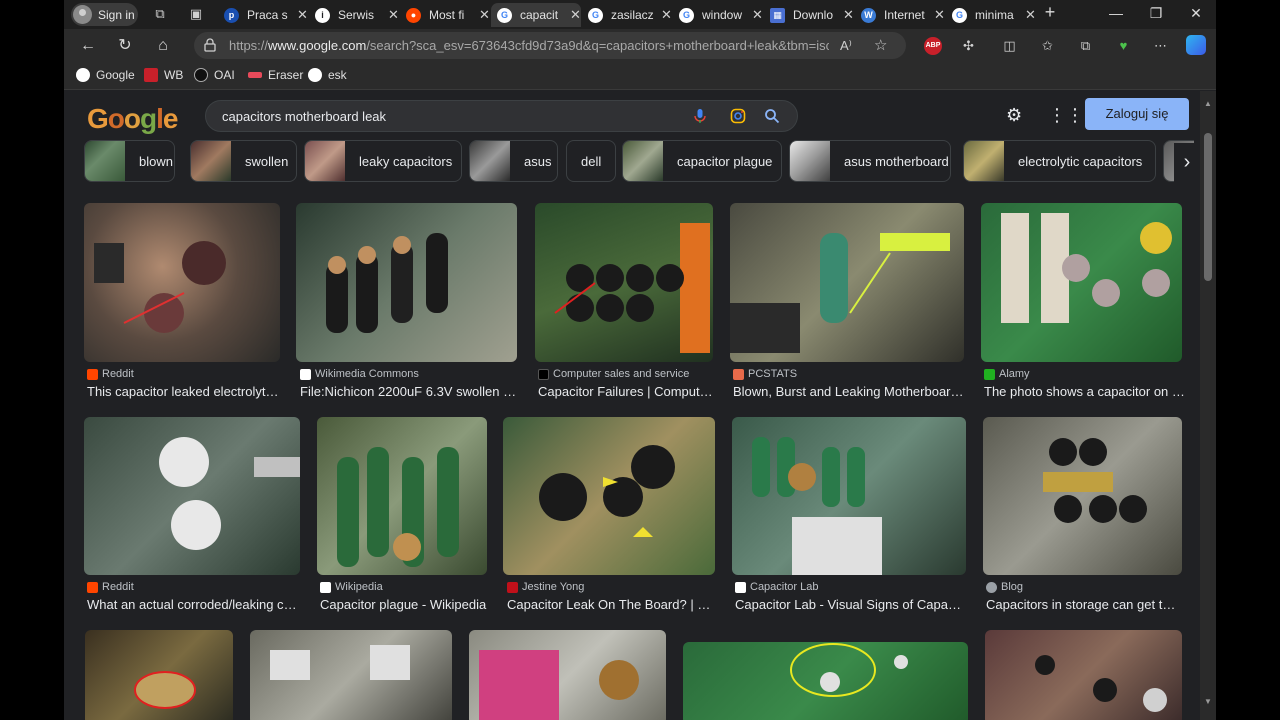 The height and width of the screenshot is (720, 1280). I want to click on tab-download: ▦ Downlo ✕, so click(809, 15).